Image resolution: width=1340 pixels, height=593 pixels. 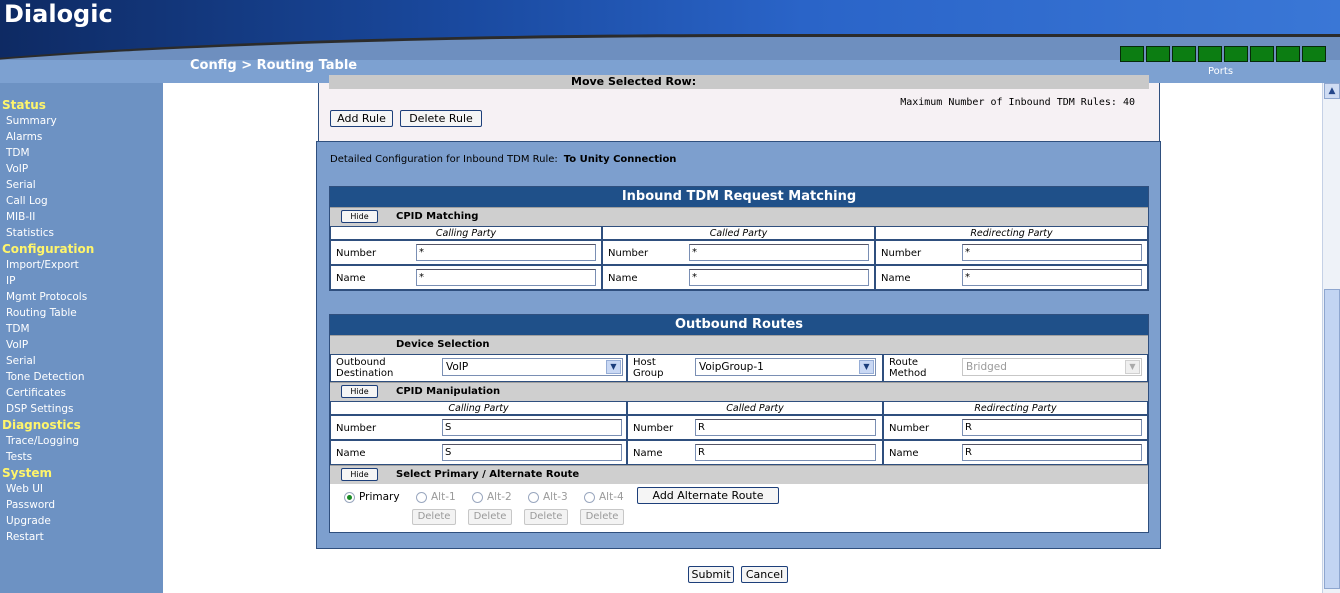 I want to click on nav-item-config-voip: VoIP, so click(x=84, y=345).